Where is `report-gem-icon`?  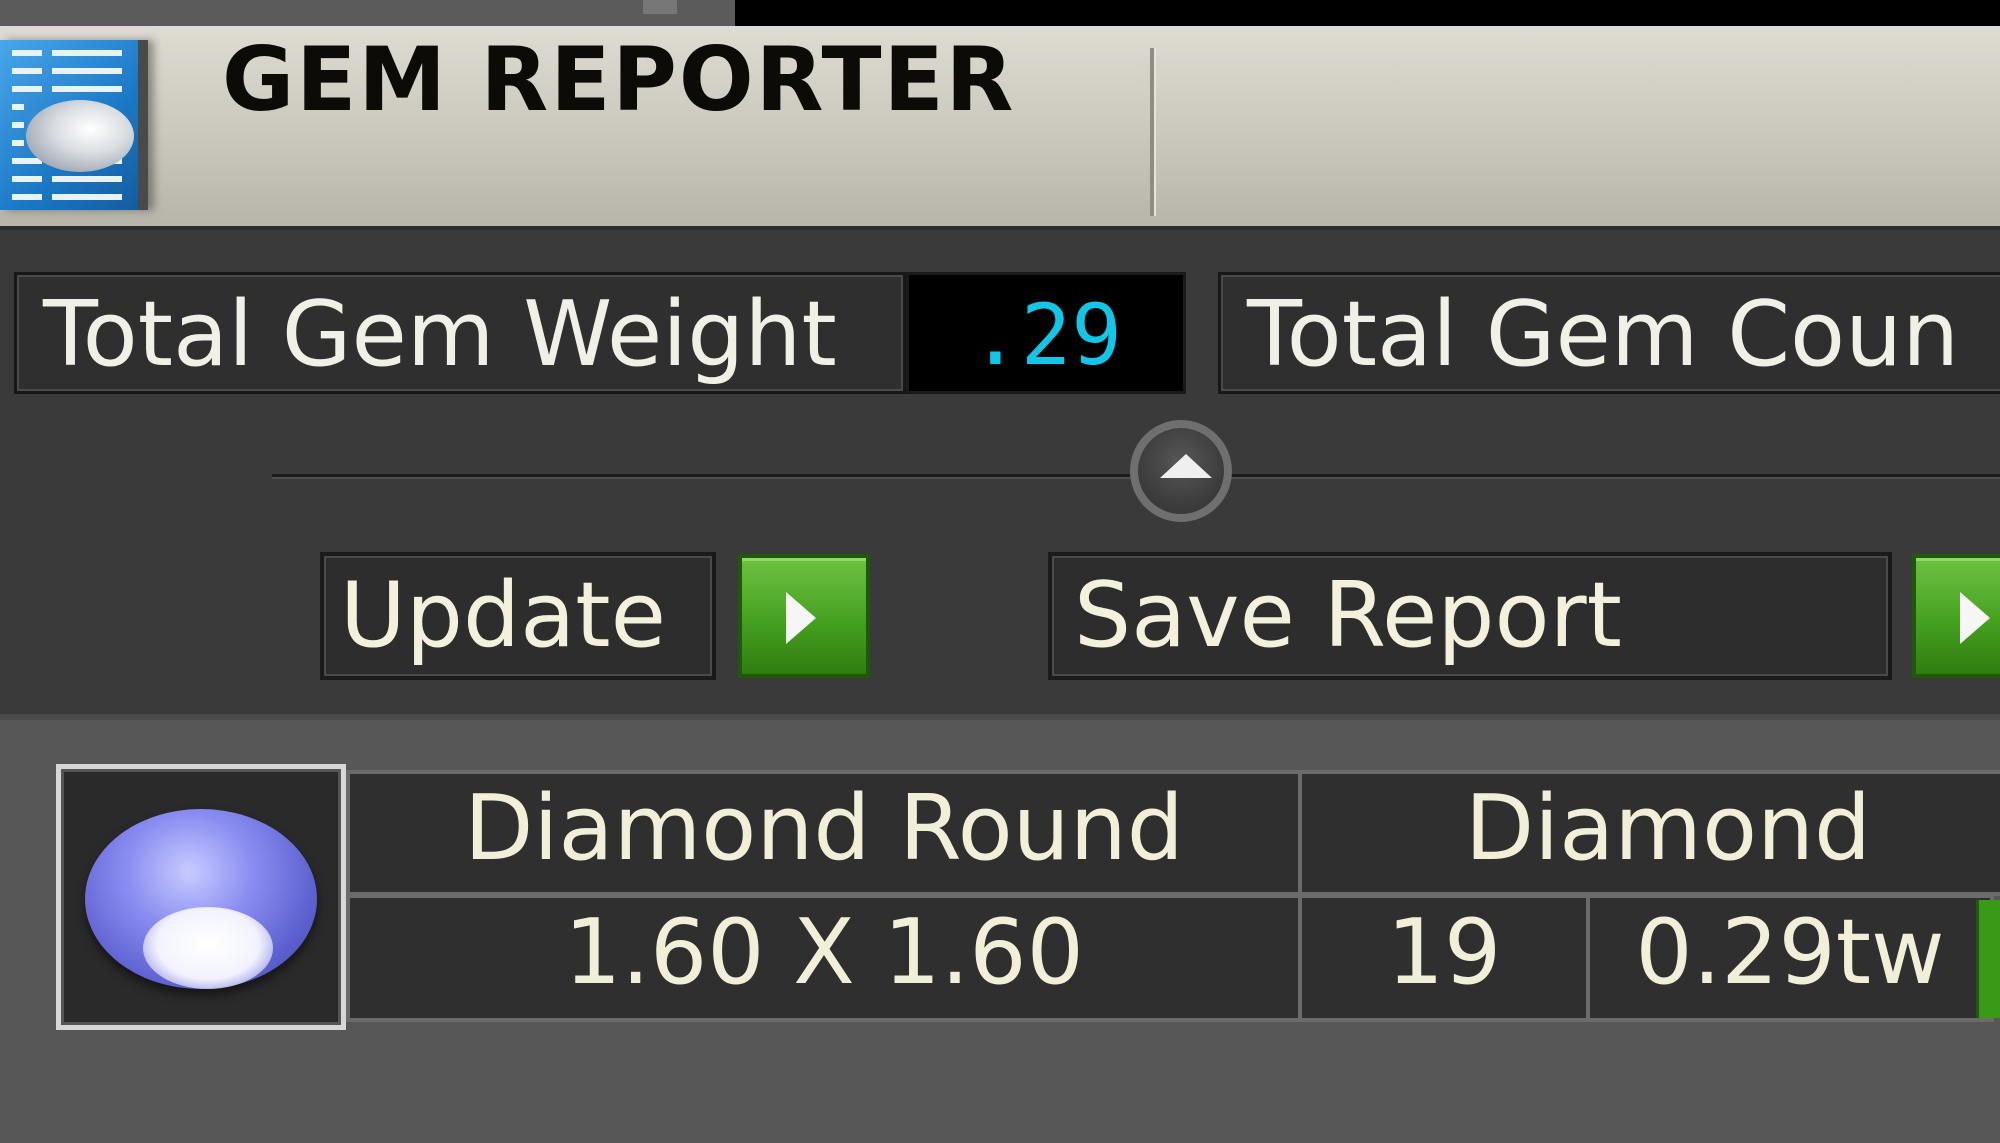 report-gem-icon is located at coordinates (74, 125).